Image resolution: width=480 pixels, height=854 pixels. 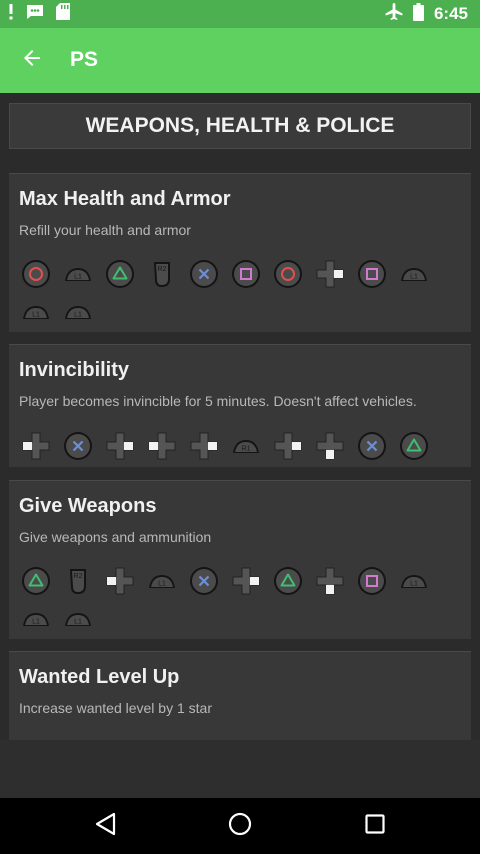 I want to click on cheat-title: Wanted Level Up, so click(x=99, y=677).